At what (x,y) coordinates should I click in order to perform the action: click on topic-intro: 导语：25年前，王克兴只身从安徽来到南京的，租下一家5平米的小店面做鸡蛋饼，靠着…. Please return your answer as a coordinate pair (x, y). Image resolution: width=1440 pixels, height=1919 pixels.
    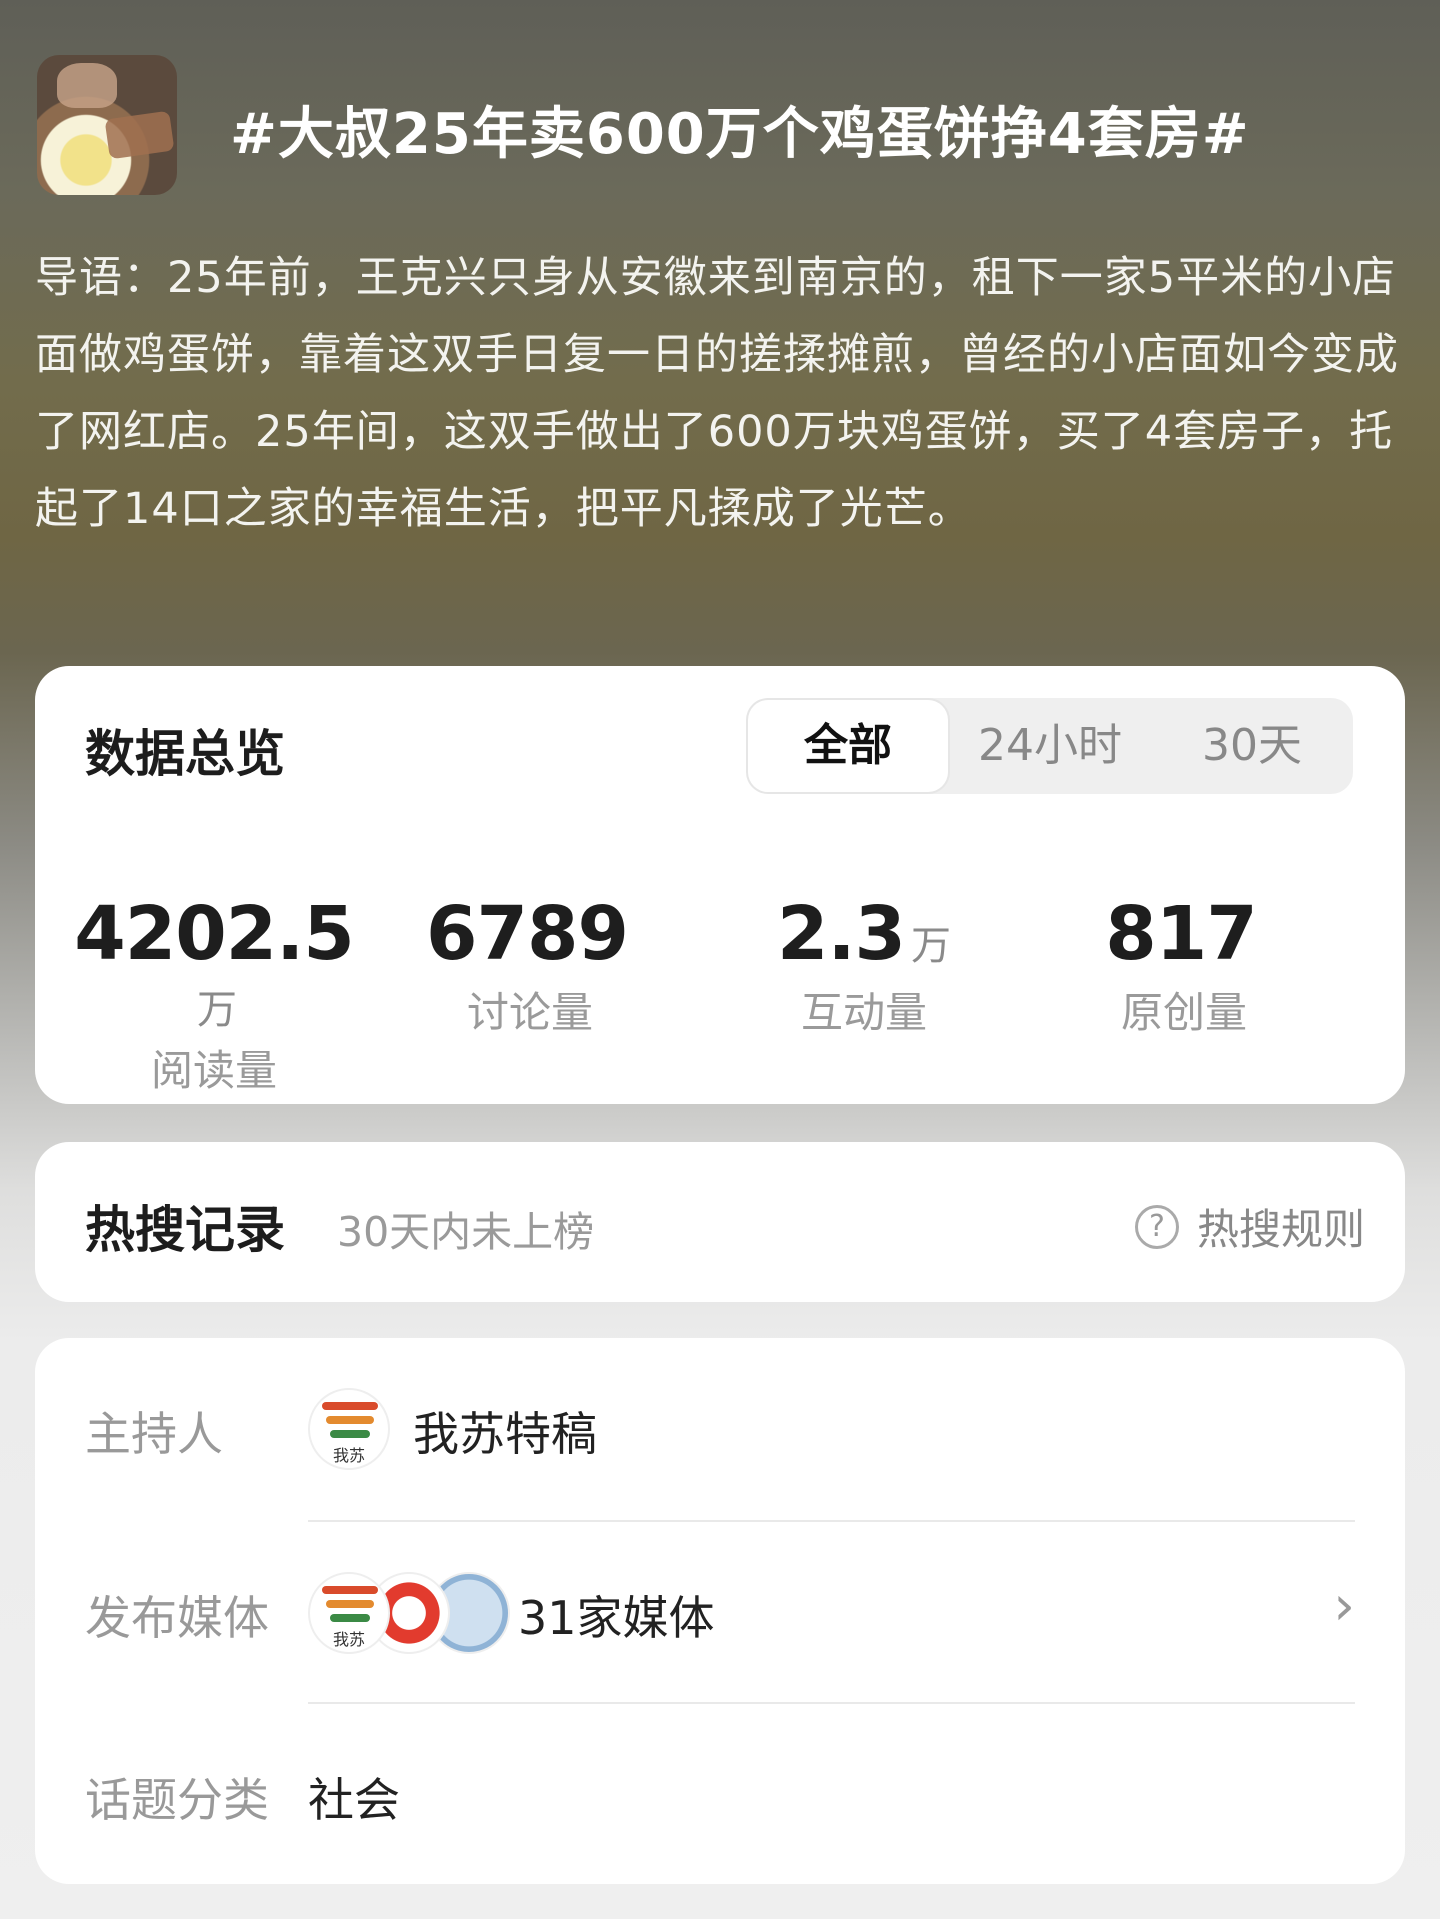
    Looking at the image, I should click on (717, 393).